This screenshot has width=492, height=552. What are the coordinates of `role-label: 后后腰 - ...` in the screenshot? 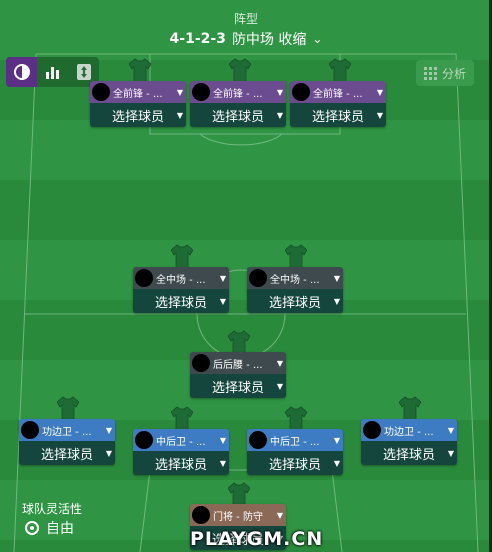 It's located at (238, 365).